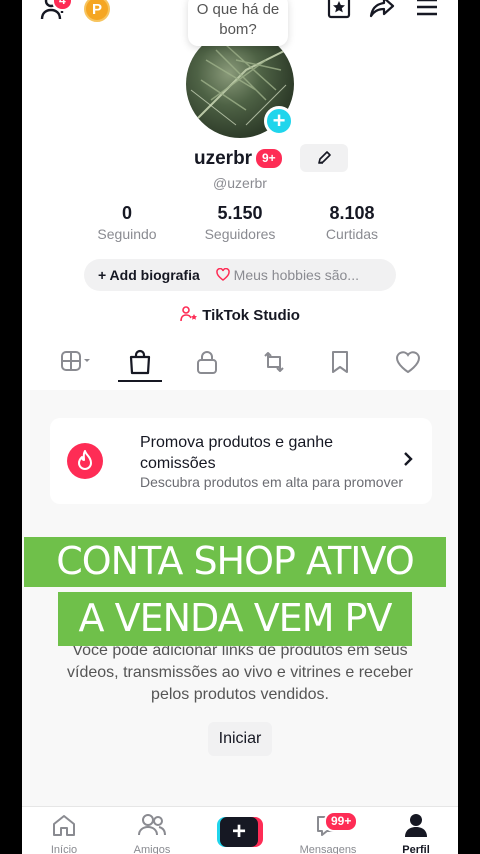 This screenshot has height=854, width=480. I want to click on bookmark-icon, so click(340, 362).